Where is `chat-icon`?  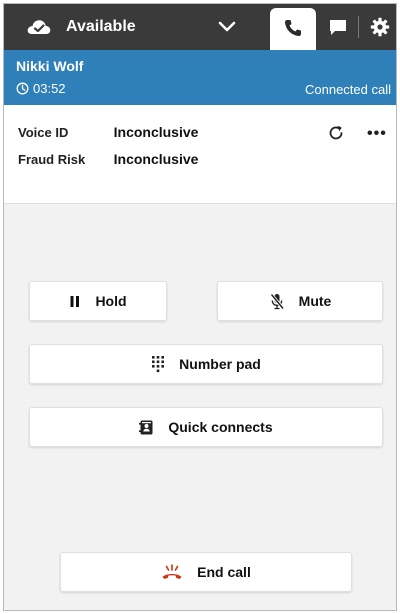 chat-icon is located at coordinates (338, 27).